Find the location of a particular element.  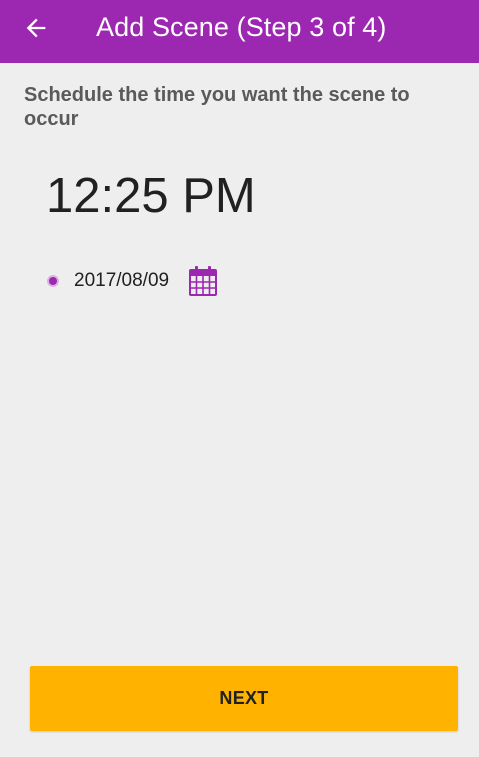

next-button: NEXT is located at coordinates (244, 698).